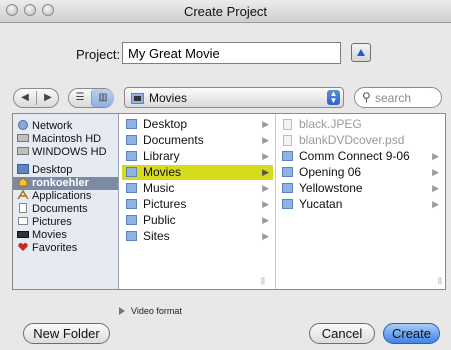 This screenshot has height=350, width=451. Describe the element at coordinates (197, 124) in the screenshot. I see `list-item-desktop: Desktop ▶` at that location.